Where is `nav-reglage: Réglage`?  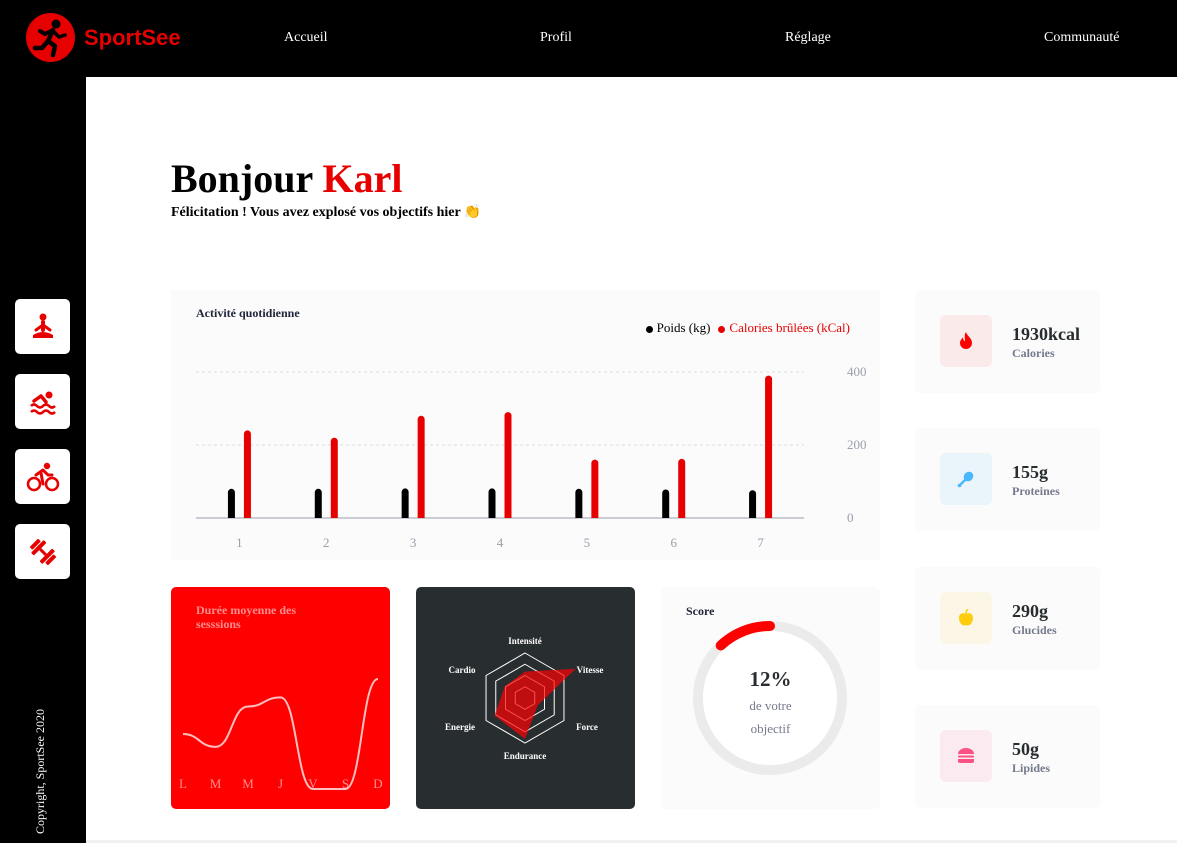
nav-reglage: Réglage is located at coordinates (808, 38).